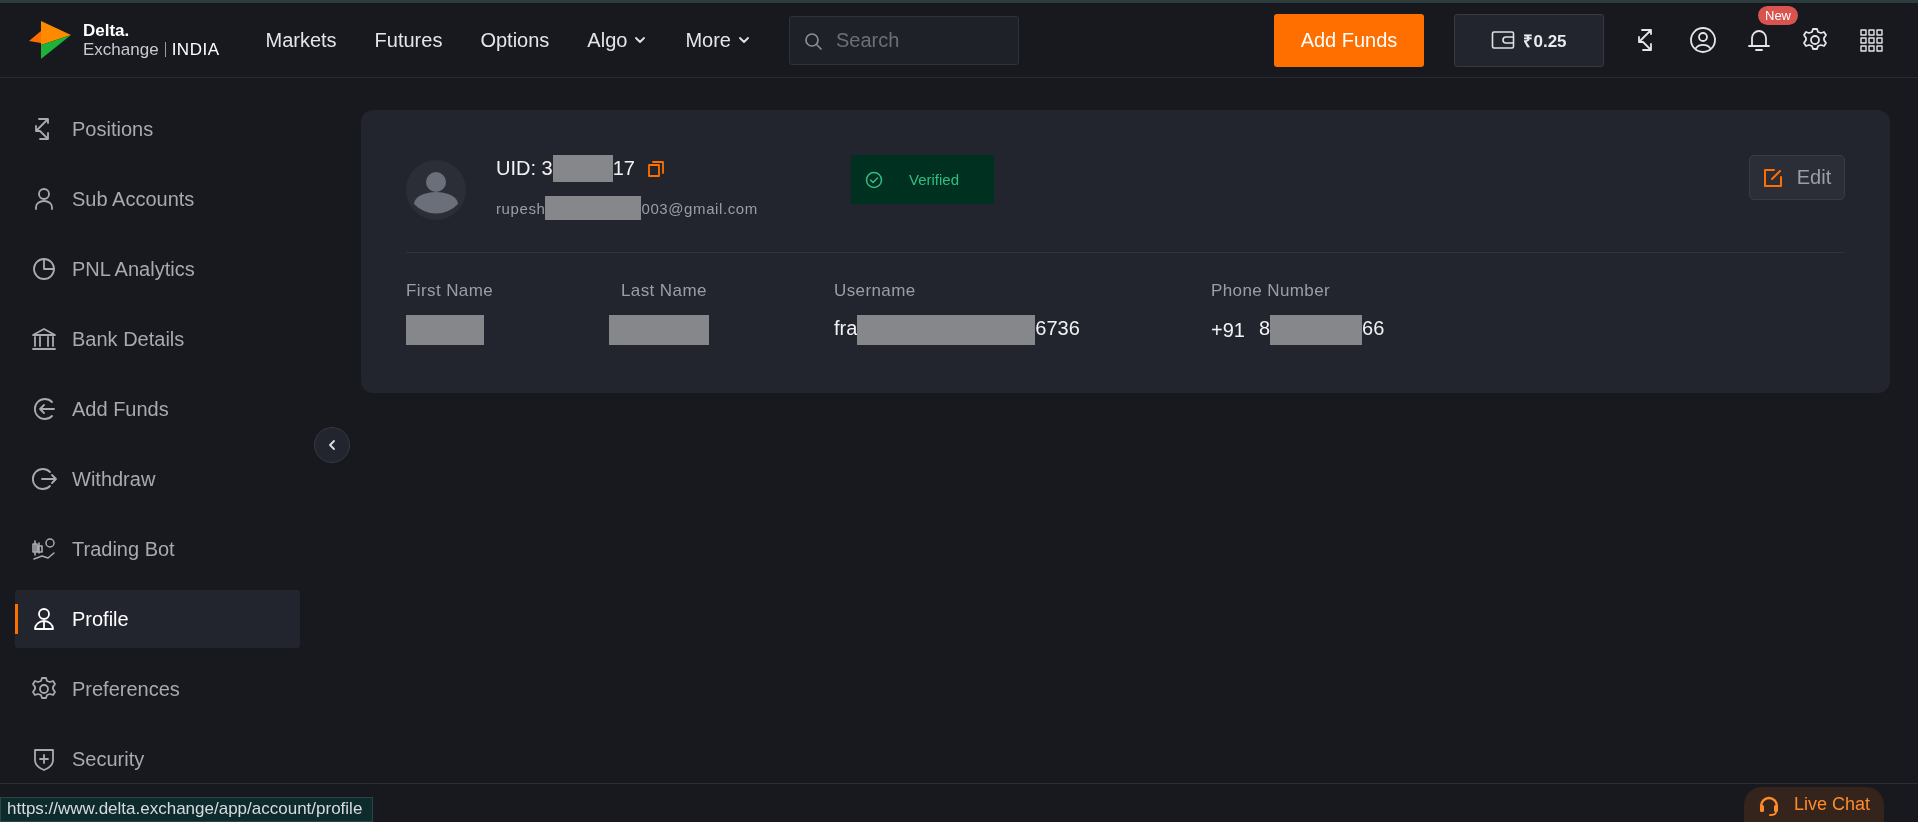 The image size is (1918, 822). Describe the element at coordinates (195, 49) in the screenshot. I see `brand-region: INDIA` at that location.